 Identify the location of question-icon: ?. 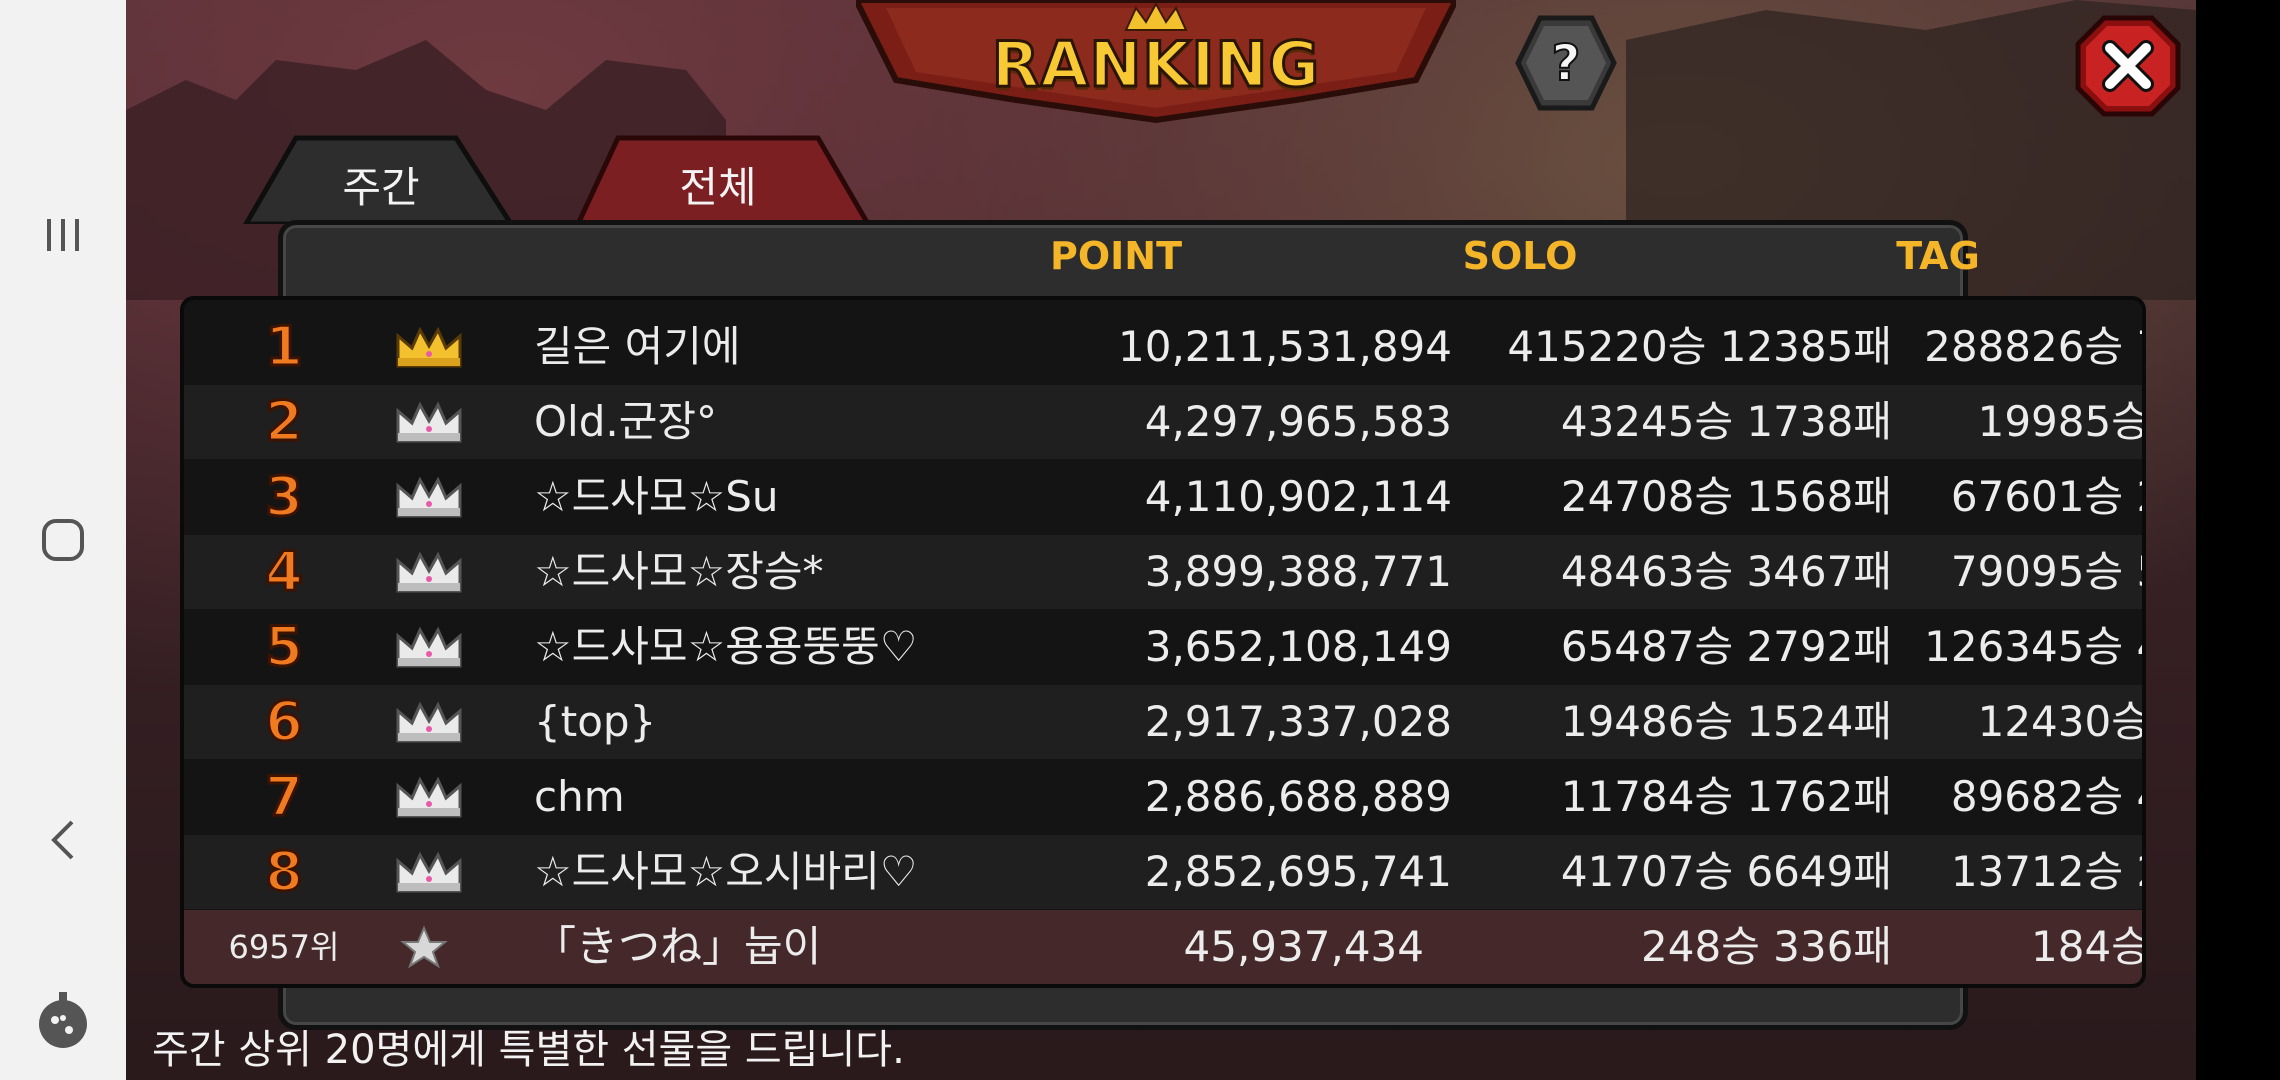
(1565, 63).